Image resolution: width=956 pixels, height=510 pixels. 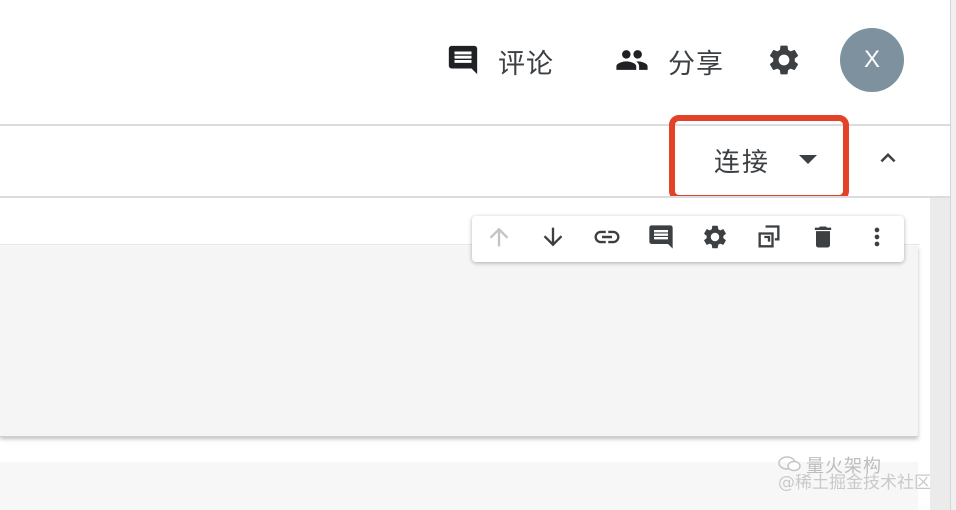 I want to click on connect-button: 连接, so click(x=765, y=160).